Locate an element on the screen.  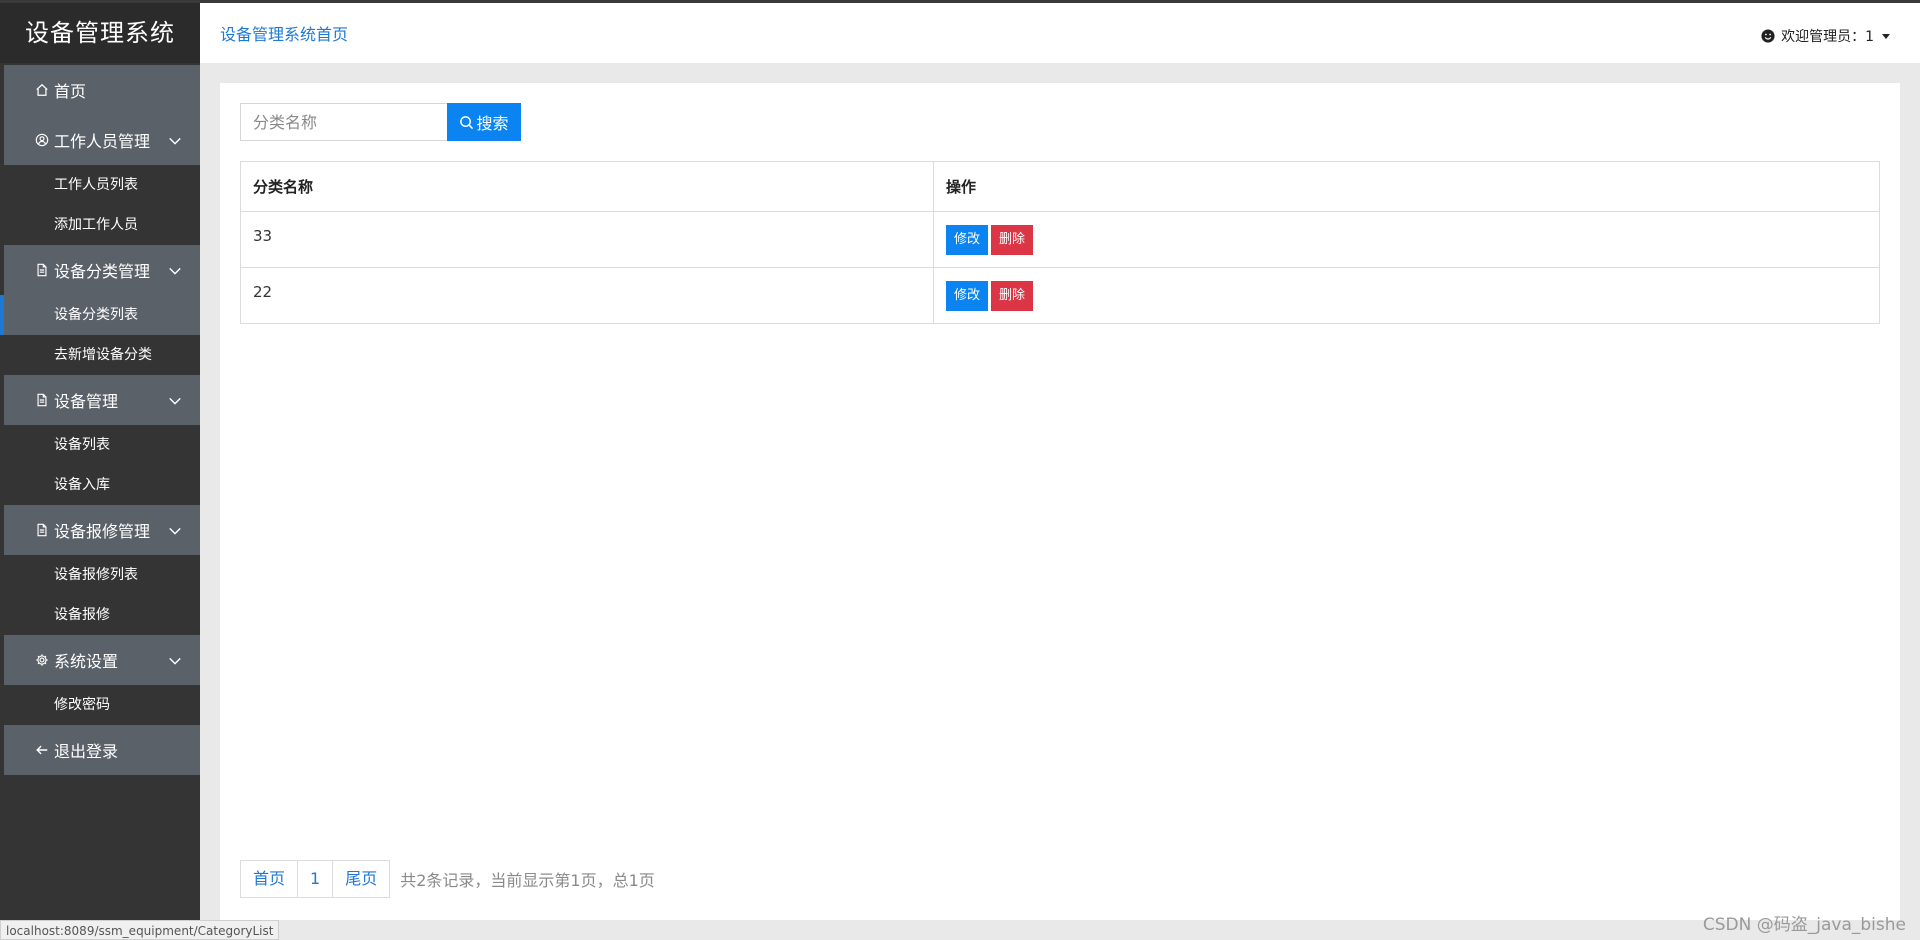
sidebar-group-label: 设备分类管理 is located at coordinates (102, 271).